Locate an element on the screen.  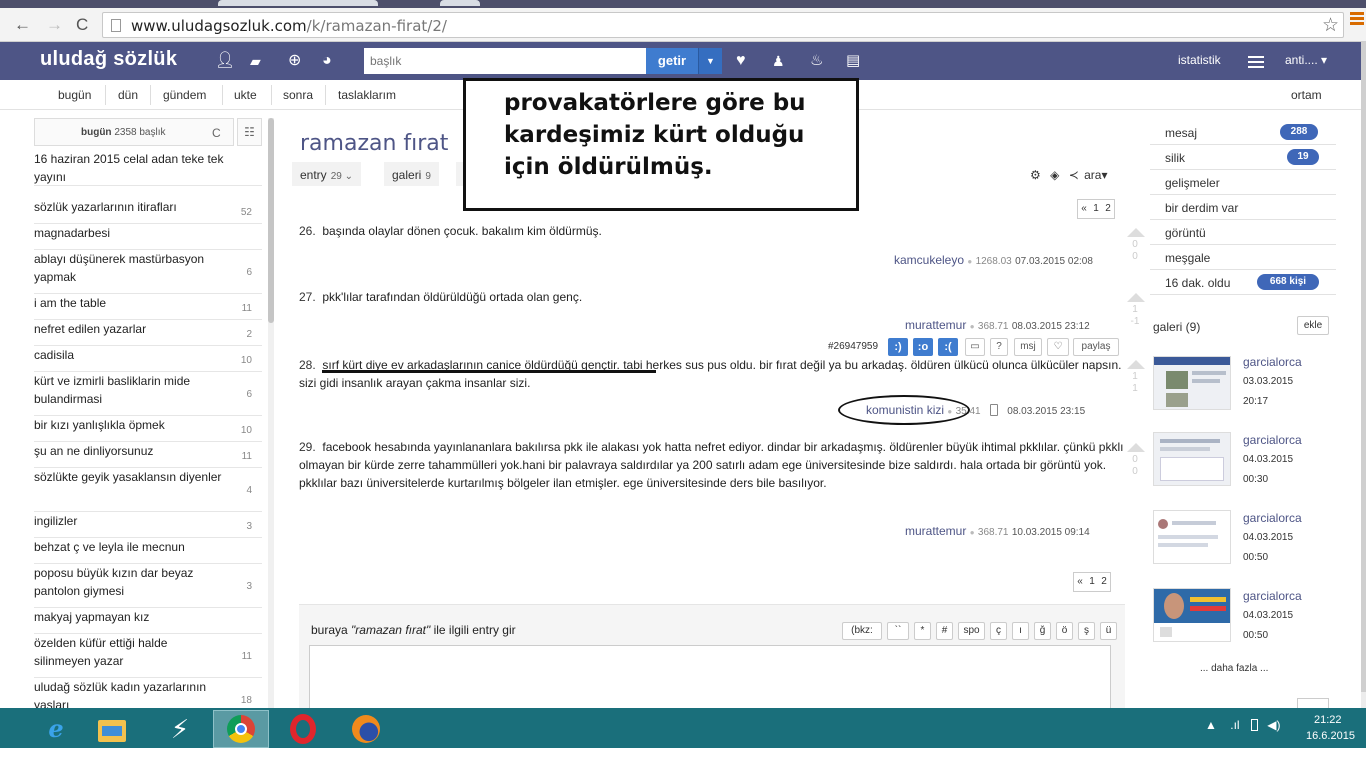
user-icon: 👤︎ is located at coordinates (225, 61).